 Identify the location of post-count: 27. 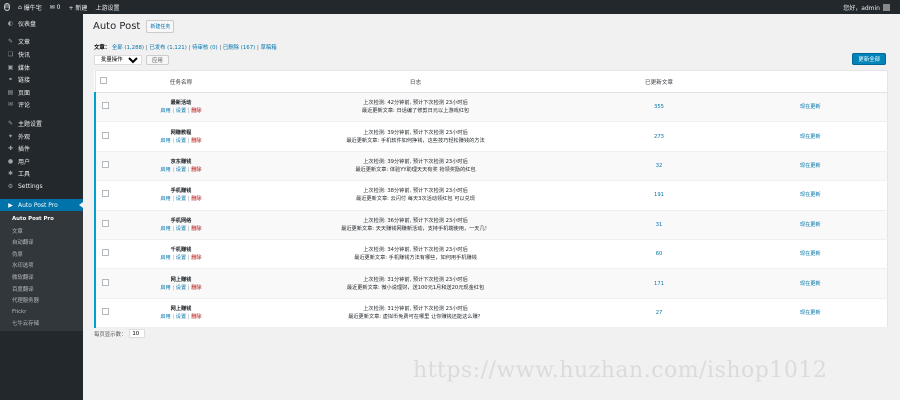
(659, 313).